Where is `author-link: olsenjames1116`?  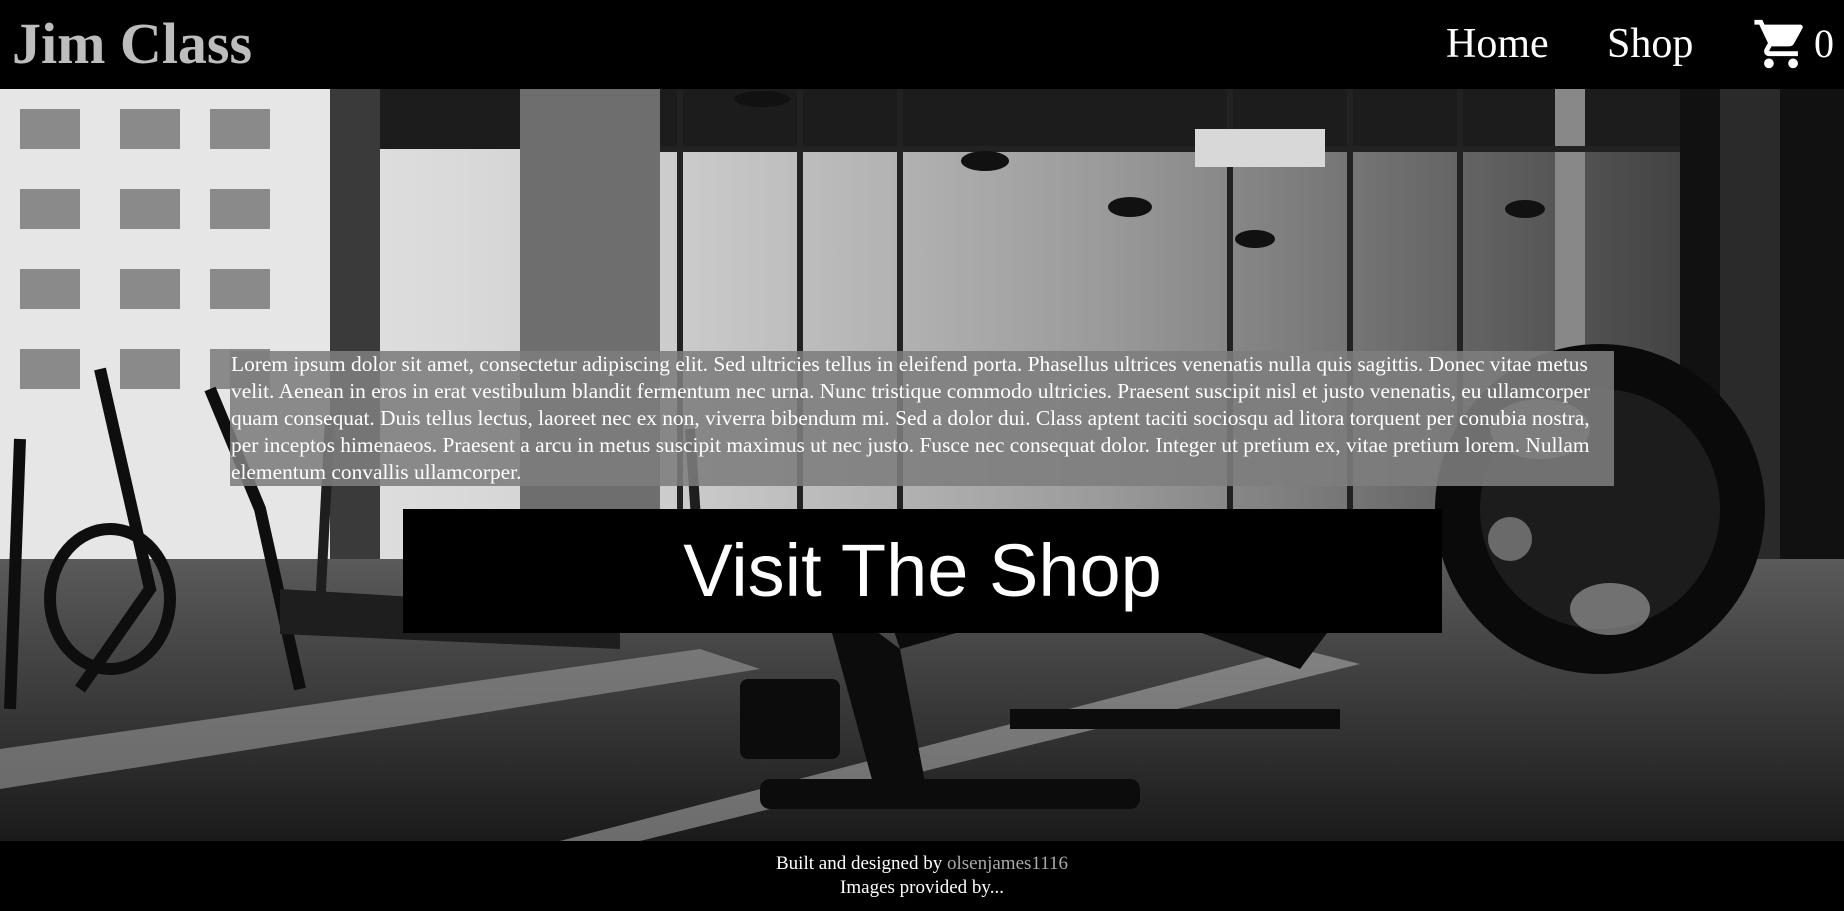
author-link: olsenjames1116 is located at coordinates (1007, 863).